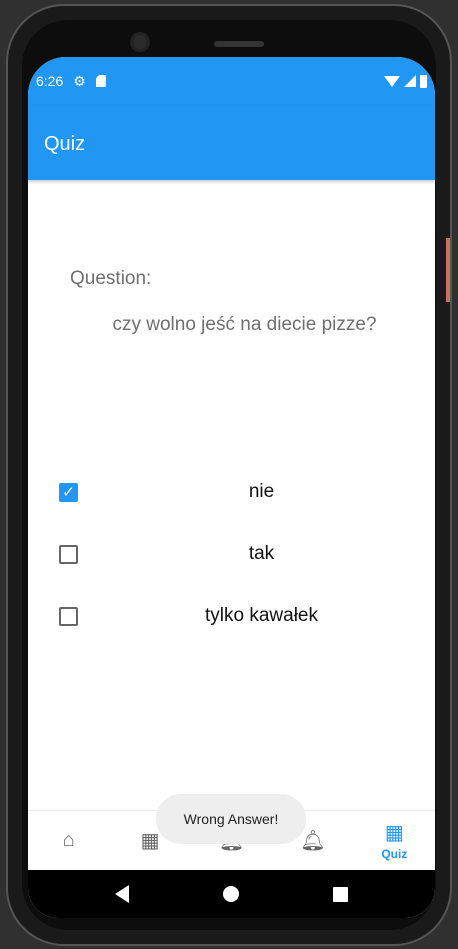 The width and height of the screenshot is (458, 949). What do you see at coordinates (79, 80) in the screenshot?
I see `gear-icon: ⚙` at bounding box center [79, 80].